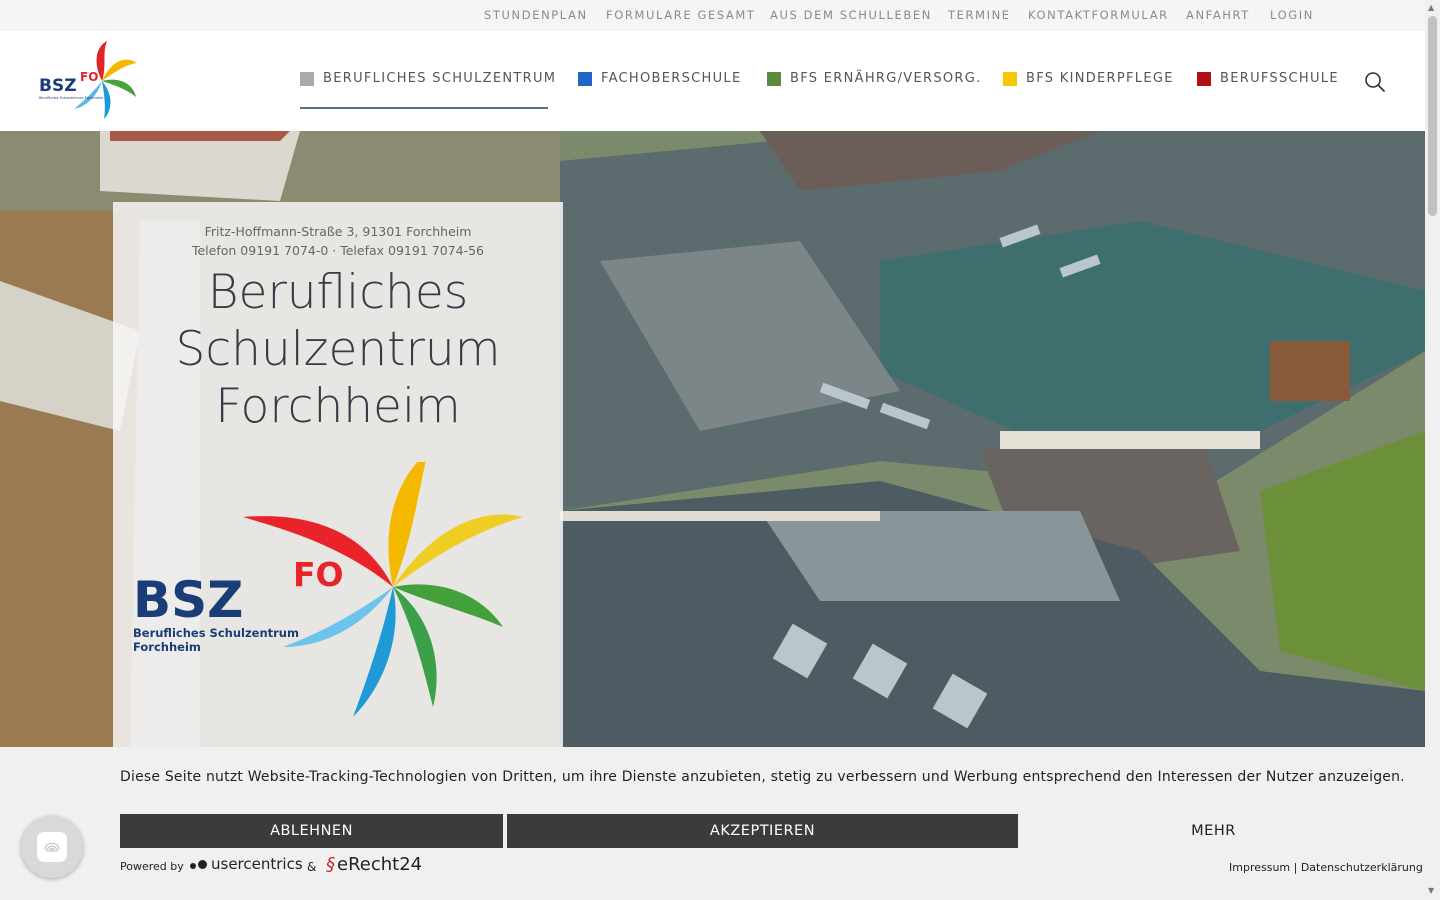 This screenshot has height=900, width=1440. What do you see at coordinates (671, 78) in the screenshot?
I see `mainnav-label: FACHOBERSCHULE` at bounding box center [671, 78].